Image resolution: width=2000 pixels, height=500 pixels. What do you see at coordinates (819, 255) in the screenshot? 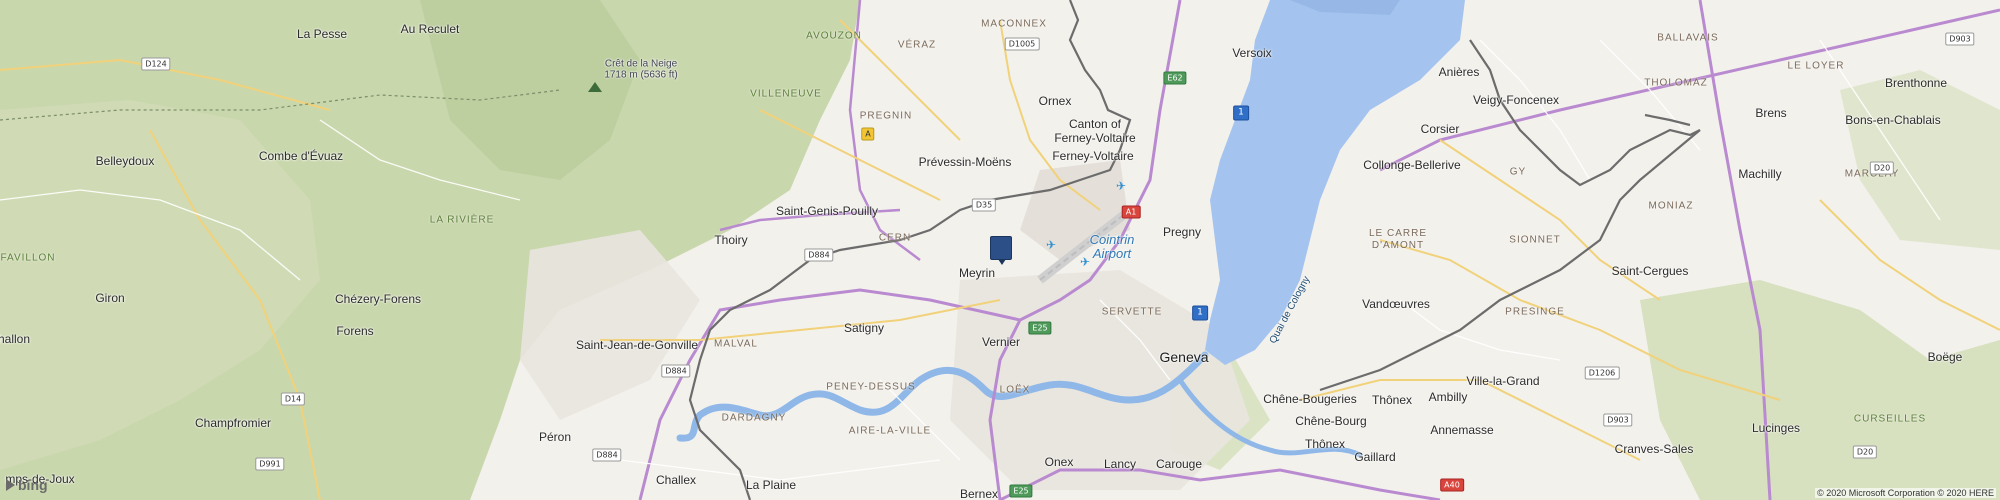
I see `road-shield-d884-1: D884` at bounding box center [819, 255].